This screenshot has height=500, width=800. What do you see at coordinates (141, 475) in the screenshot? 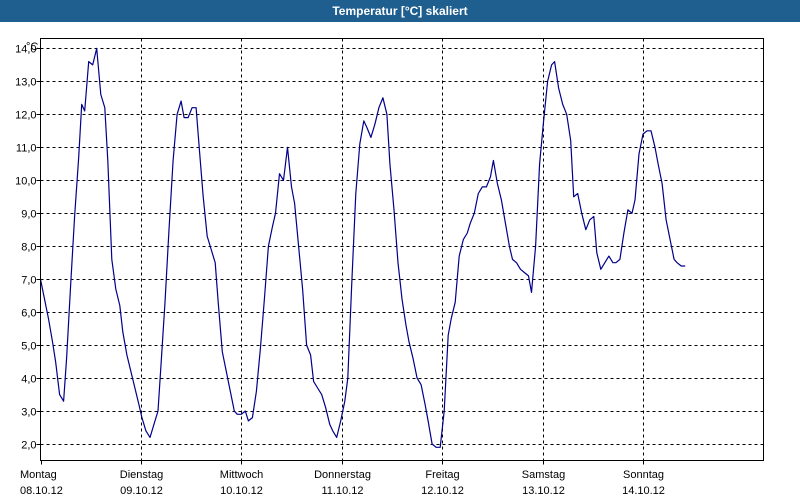
I see `x-tick-day-label: Dienstag` at bounding box center [141, 475].